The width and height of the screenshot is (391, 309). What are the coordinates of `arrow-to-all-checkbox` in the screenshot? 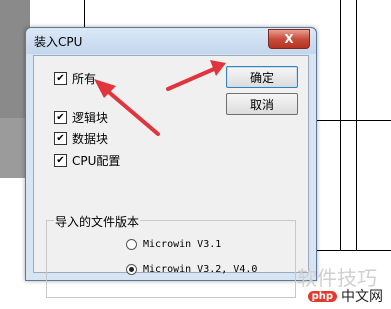 It's located at (127, 107).